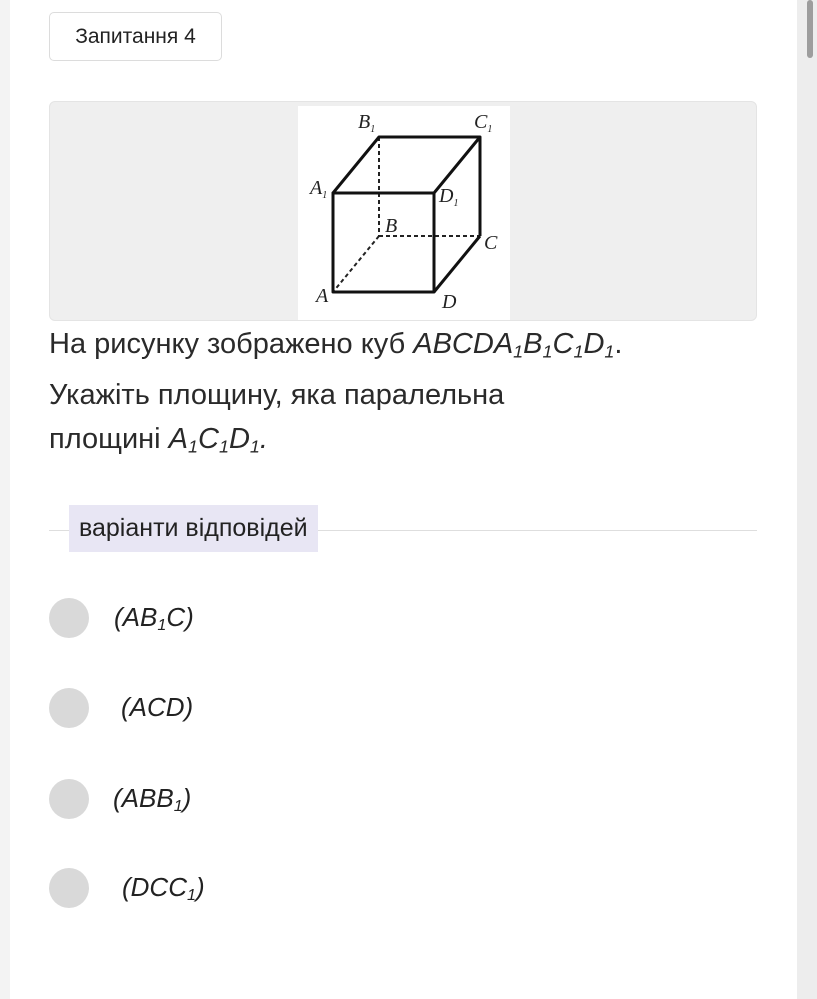 The height and width of the screenshot is (999, 817). I want to click on answer-option-4: (DCC1), so click(249, 888).